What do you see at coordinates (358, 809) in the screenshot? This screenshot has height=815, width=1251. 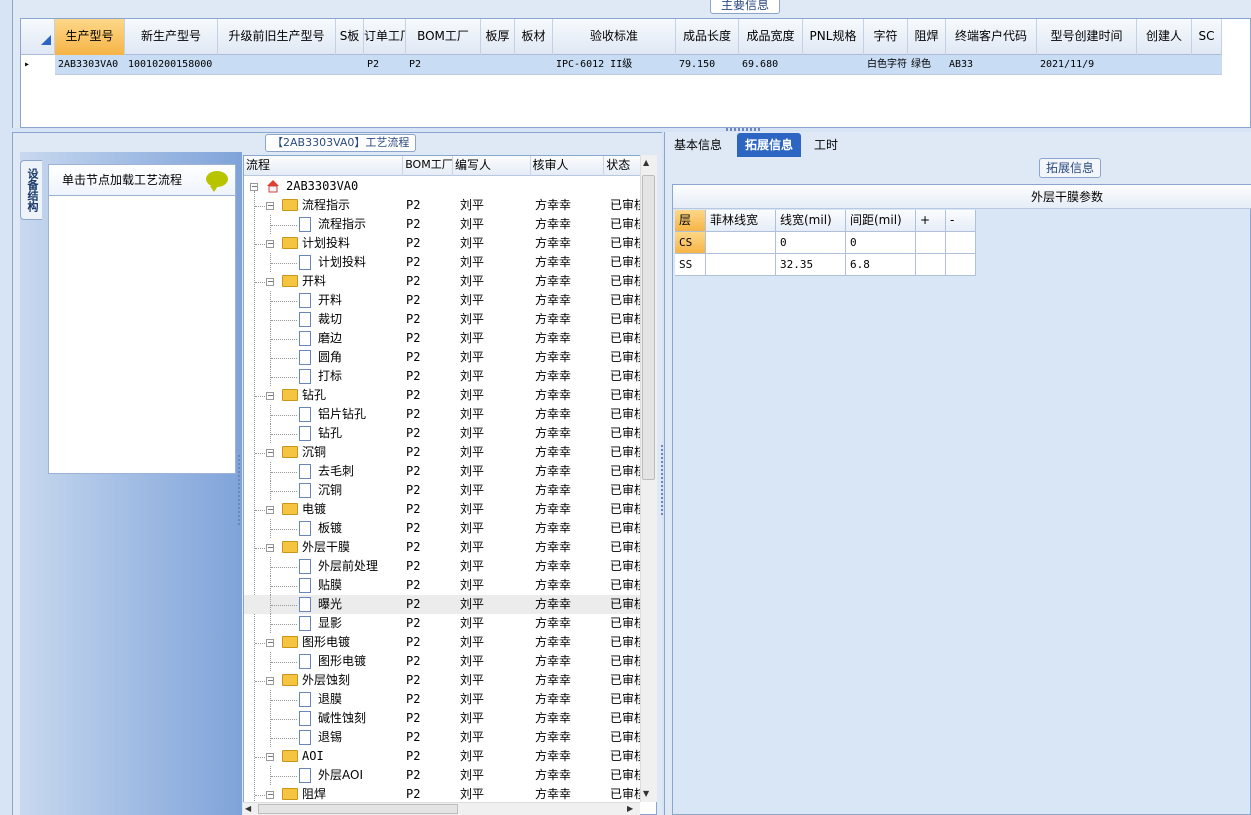 I see `tree-hscroll-thumb` at bounding box center [358, 809].